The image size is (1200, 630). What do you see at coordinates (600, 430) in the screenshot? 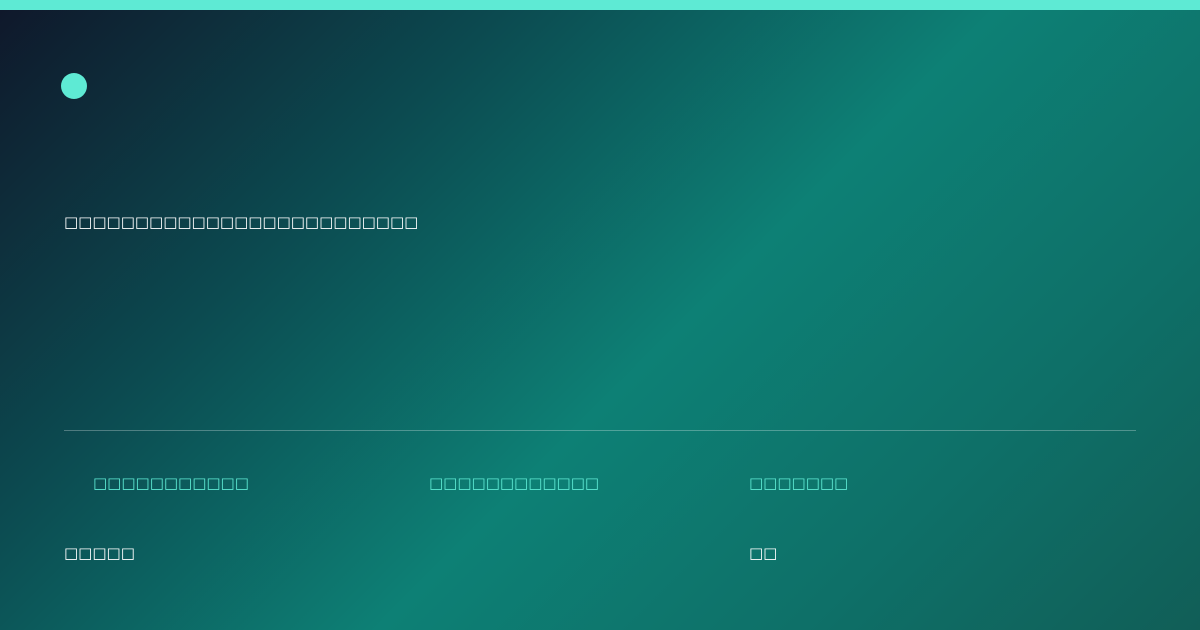
I see `section-divider` at bounding box center [600, 430].